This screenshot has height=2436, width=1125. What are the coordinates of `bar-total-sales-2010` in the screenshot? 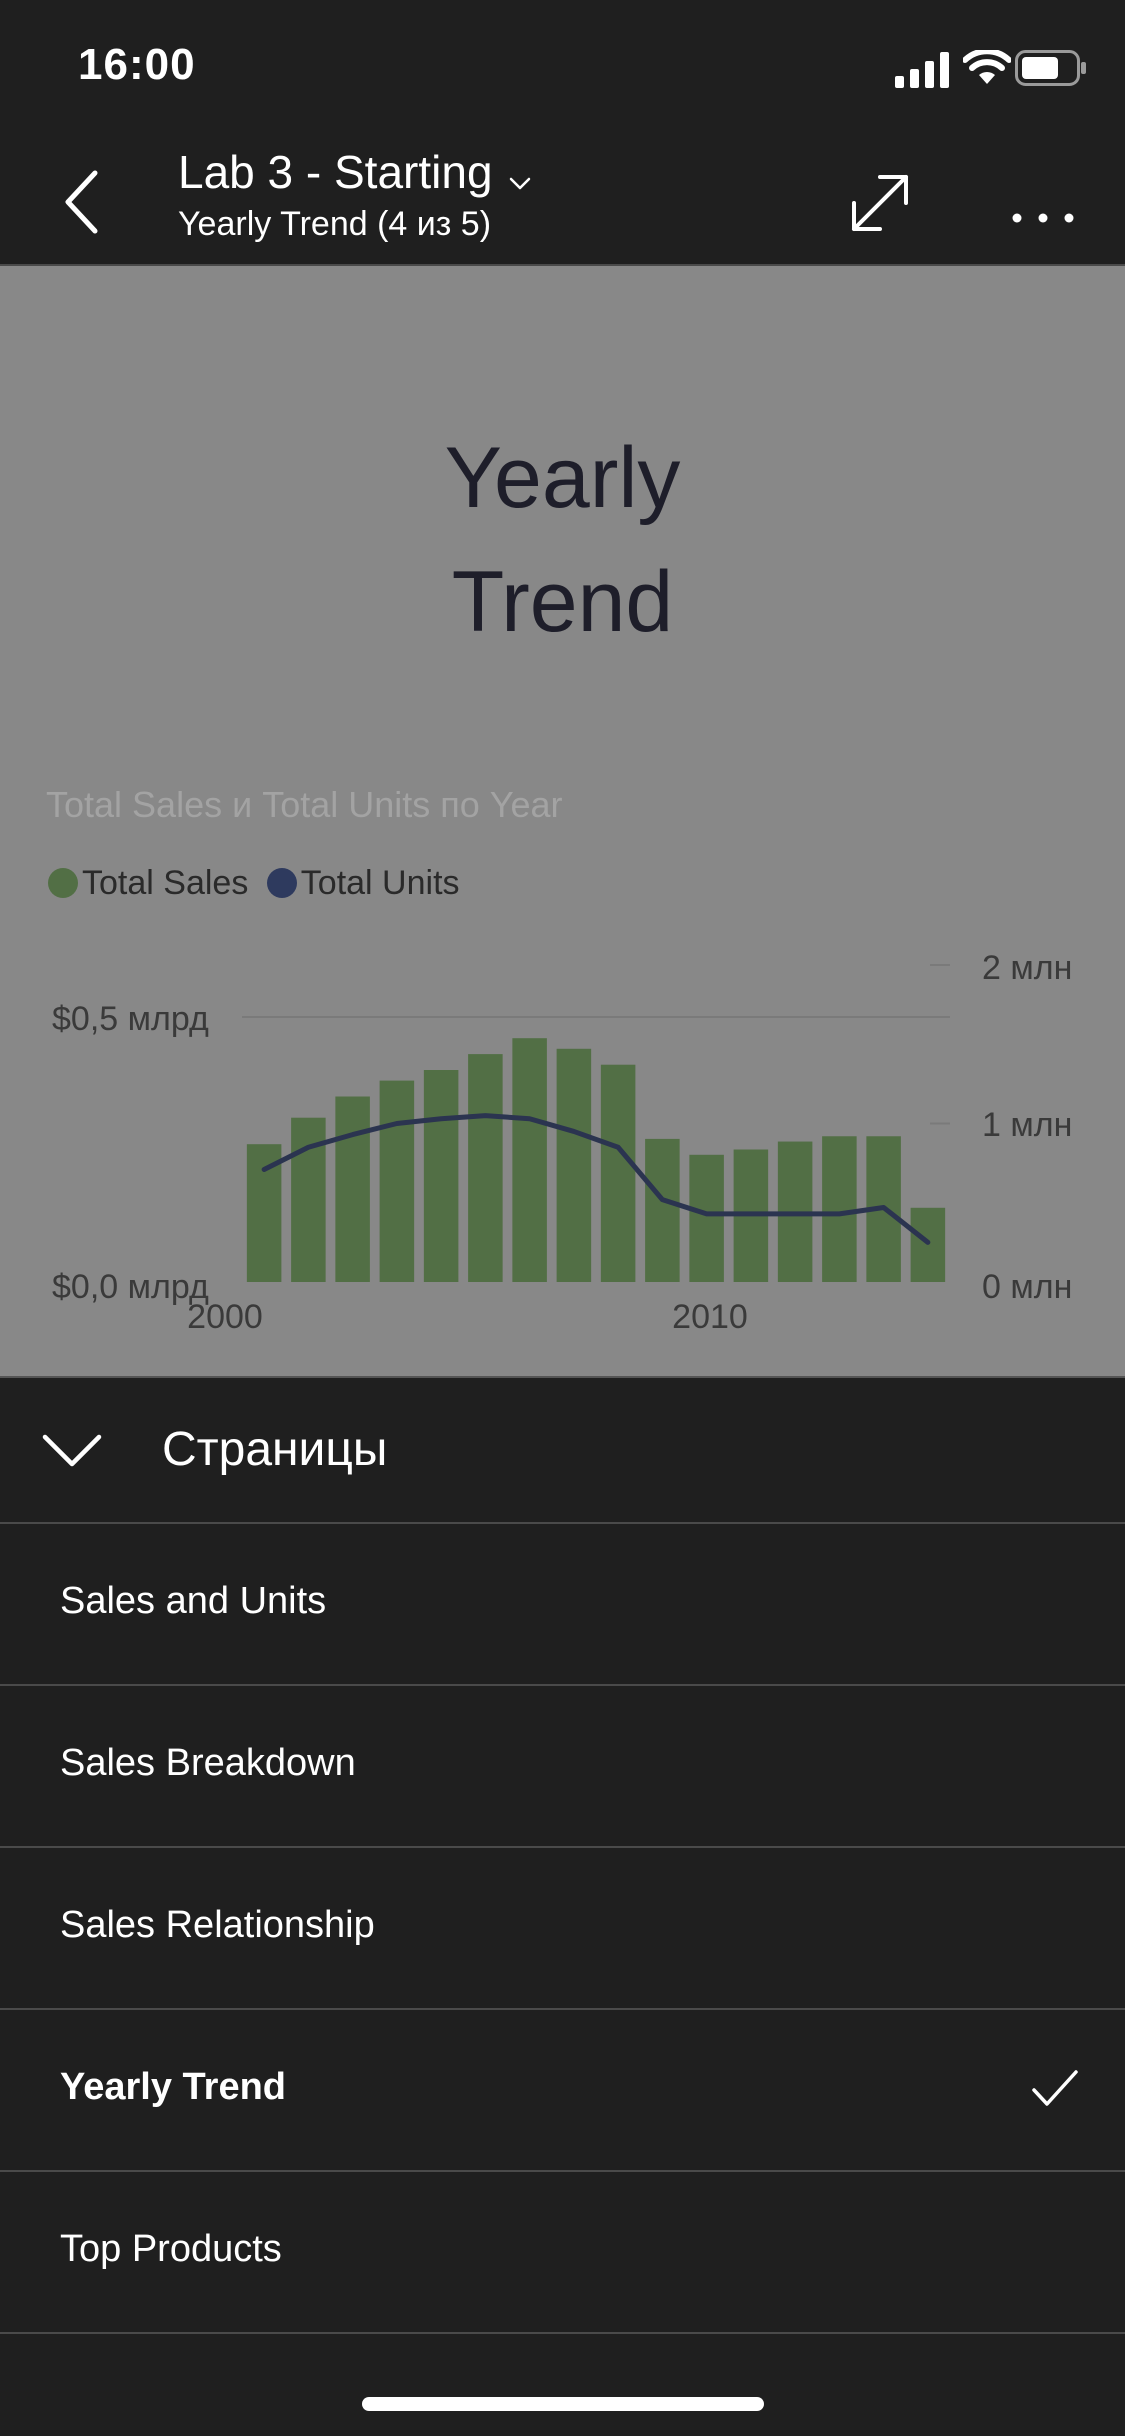 It's located at (706, 1218).